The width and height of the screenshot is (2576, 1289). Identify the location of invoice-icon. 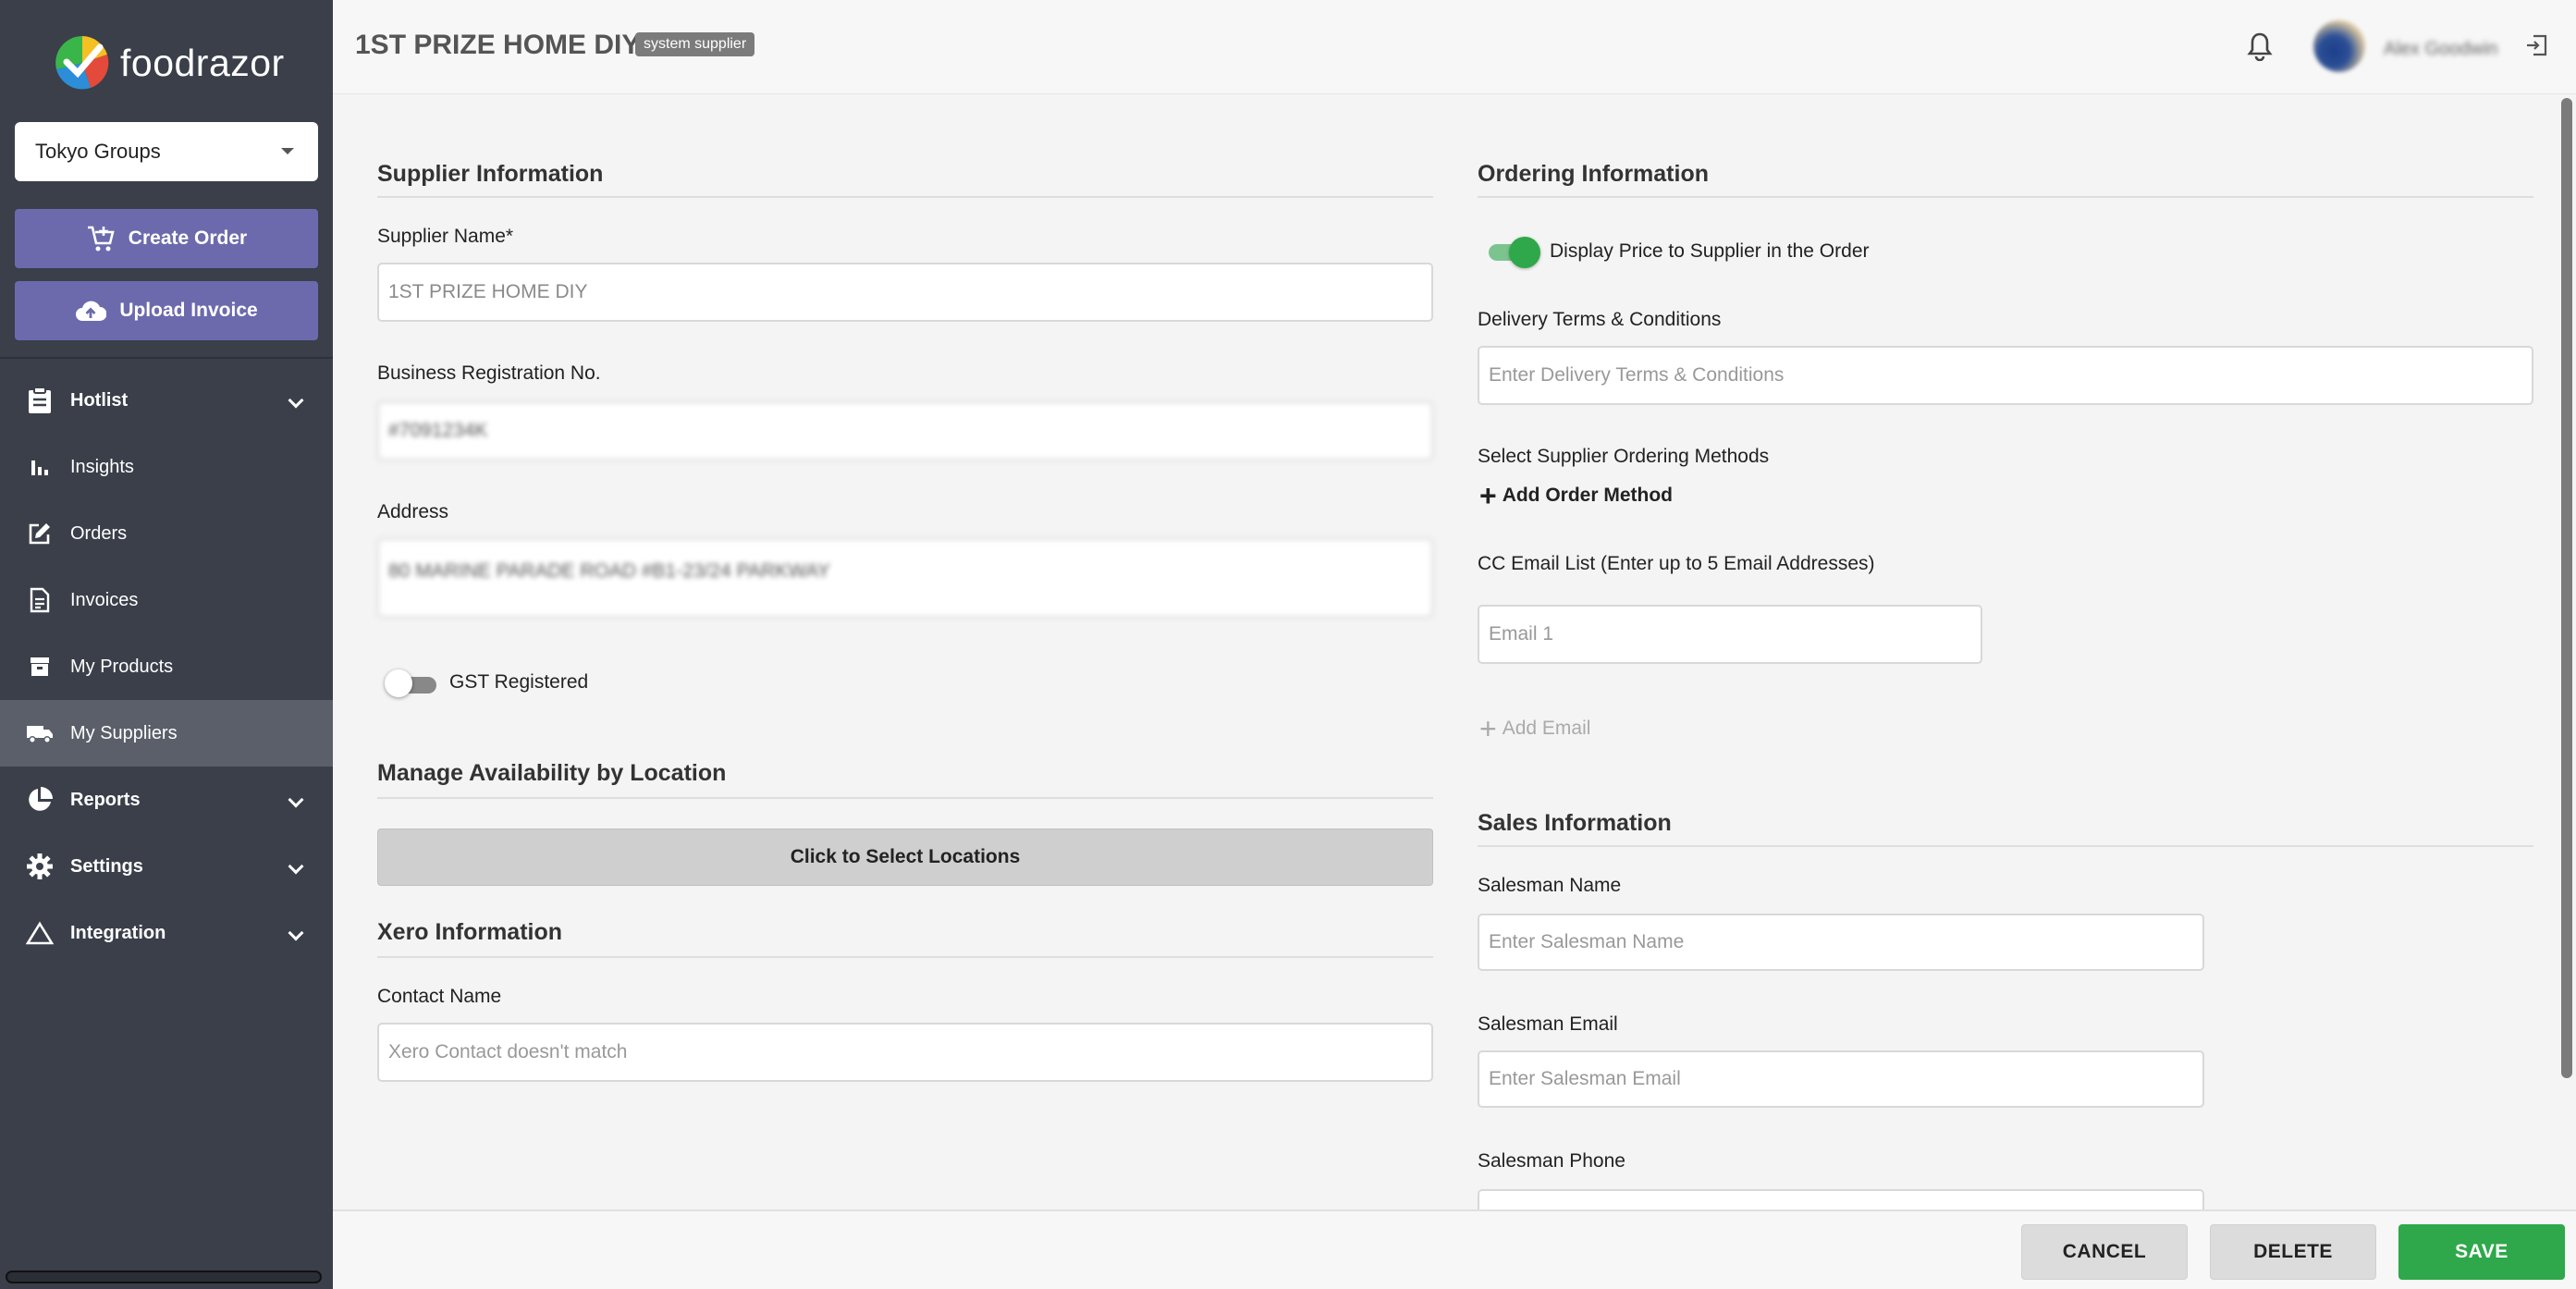
(39, 600).